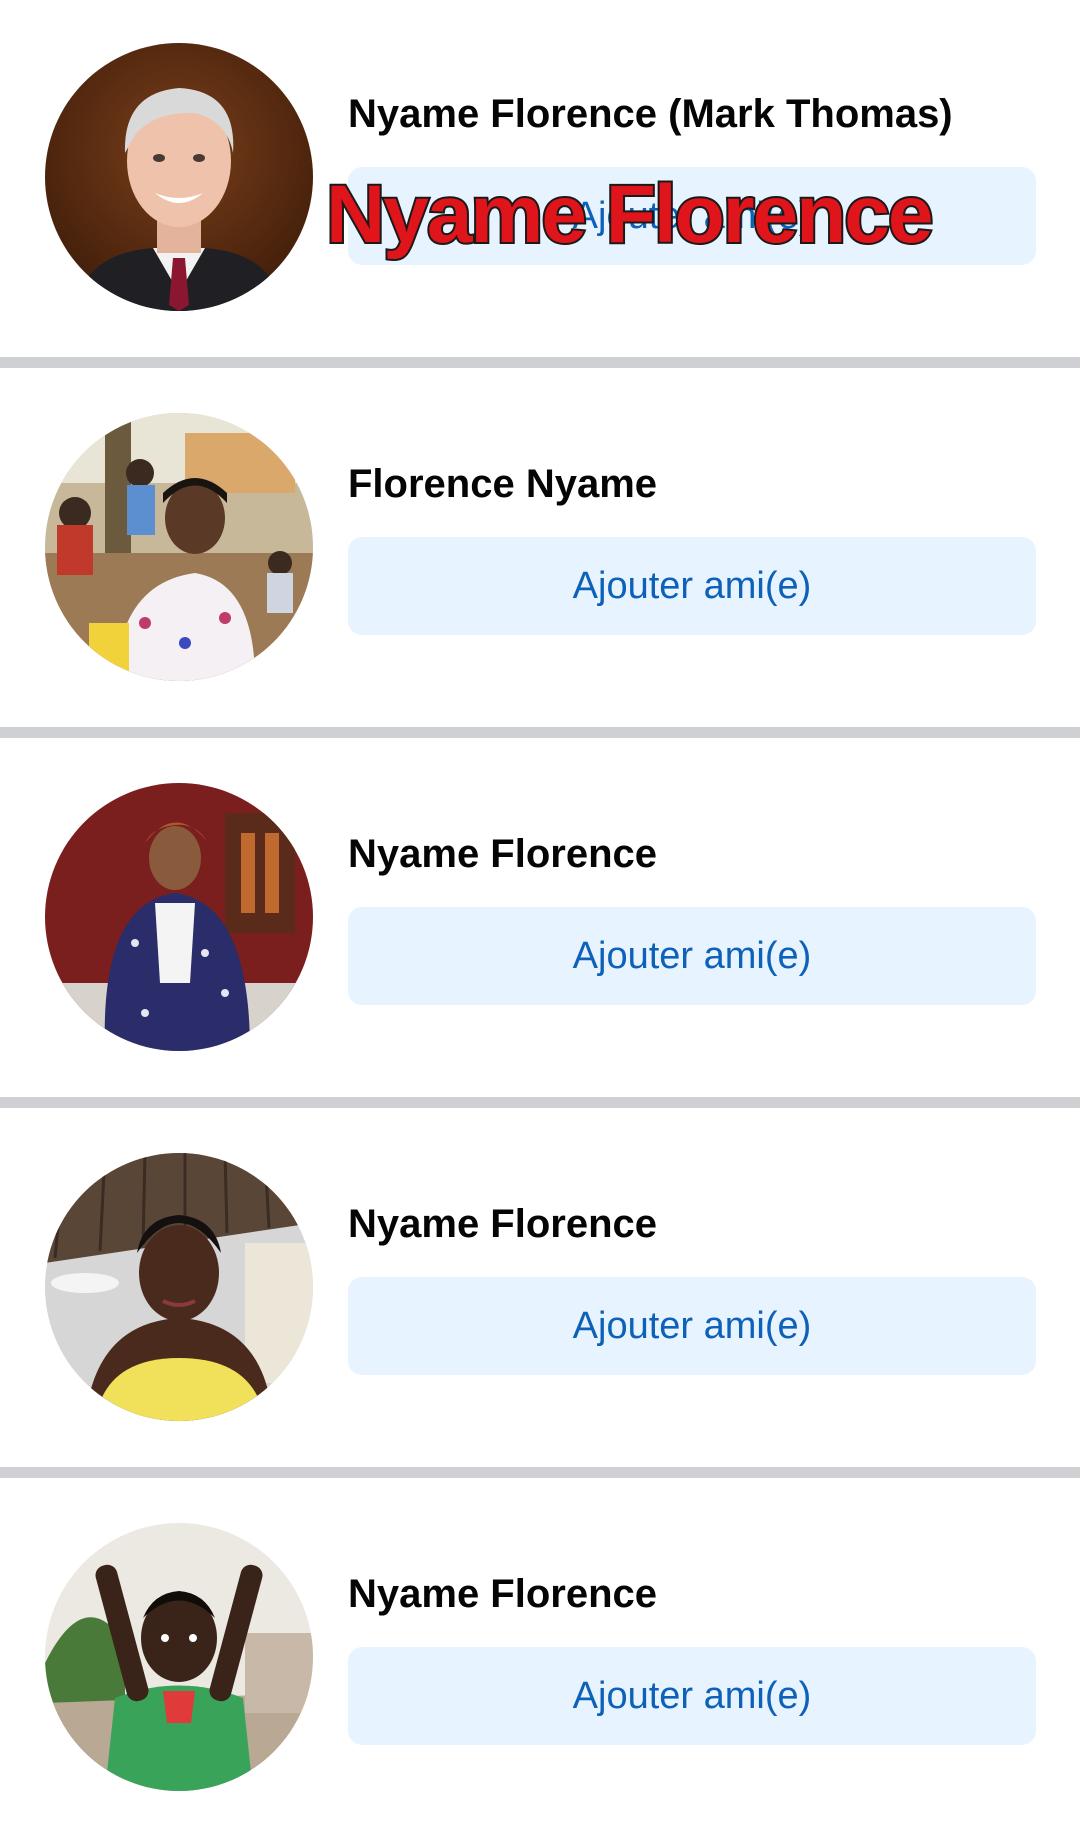 The height and width of the screenshot is (1827, 1080). I want to click on man-gray-hair-suit-avatar-icon, so click(179, 177).